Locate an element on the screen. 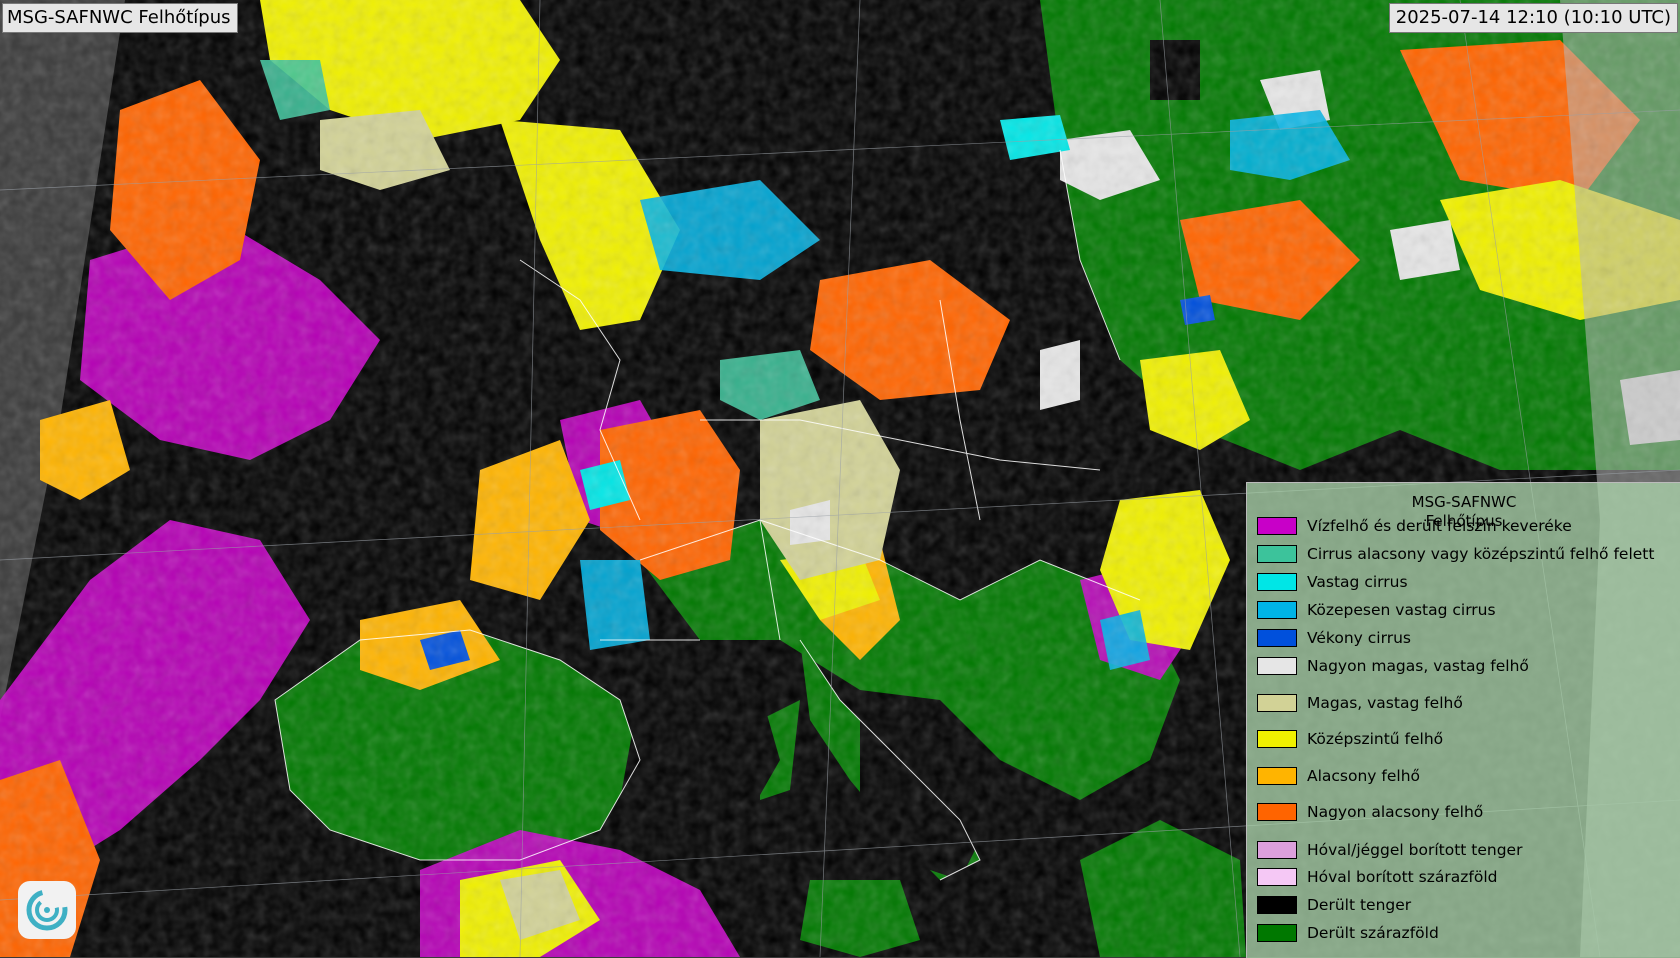  legend-label: Derült tenger is located at coordinates (1359, 905).